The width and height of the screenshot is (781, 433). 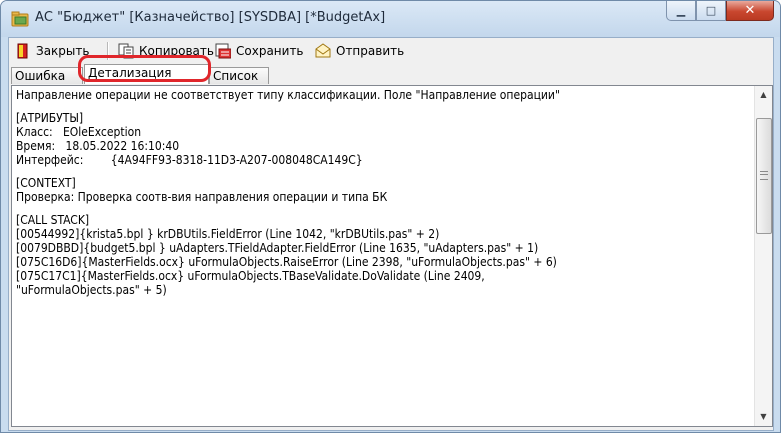 What do you see at coordinates (750, 11) in the screenshot?
I see `close-window-button: ✕` at bounding box center [750, 11].